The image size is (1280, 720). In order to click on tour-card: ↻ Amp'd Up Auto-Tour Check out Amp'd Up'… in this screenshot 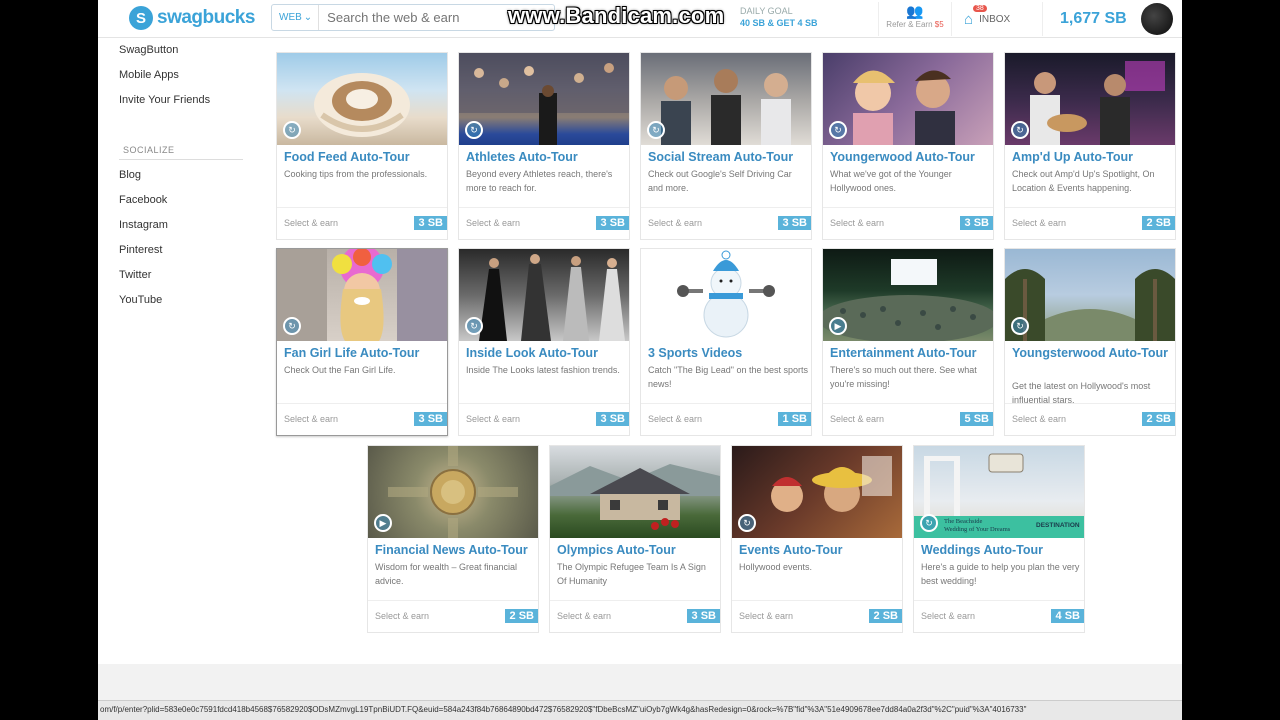, I will do `click(1090, 146)`.